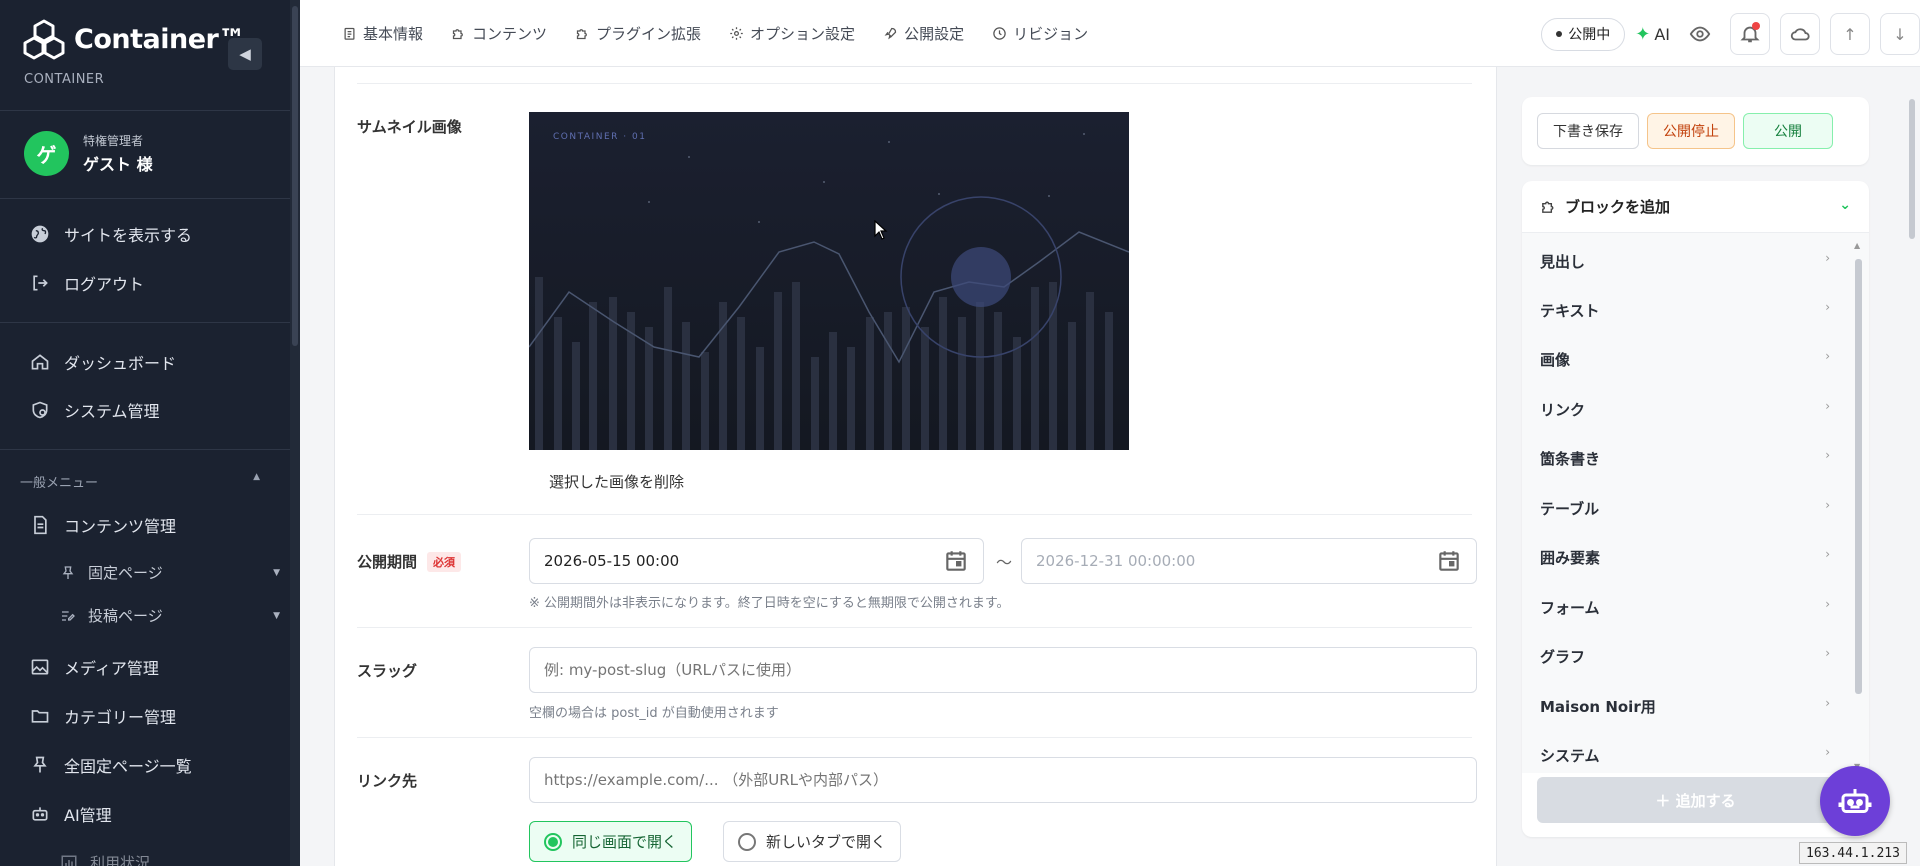 The height and width of the screenshot is (866, 1920). Describe the element at coordinates (111, 234) in the screenshot. I see `view-site-link: サイトを表示する` at that location.